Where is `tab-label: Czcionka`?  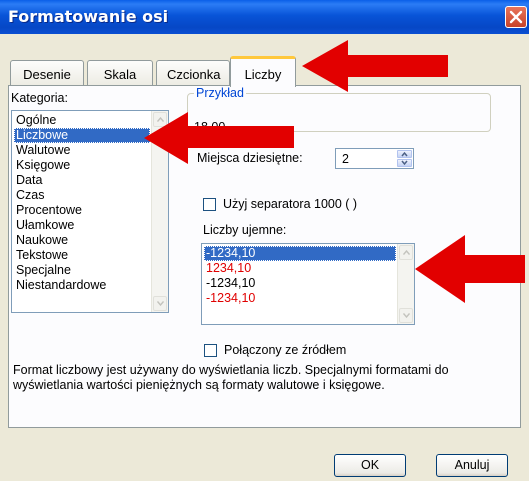
tab-label: Czcionka is located at coordinates (194, 74).